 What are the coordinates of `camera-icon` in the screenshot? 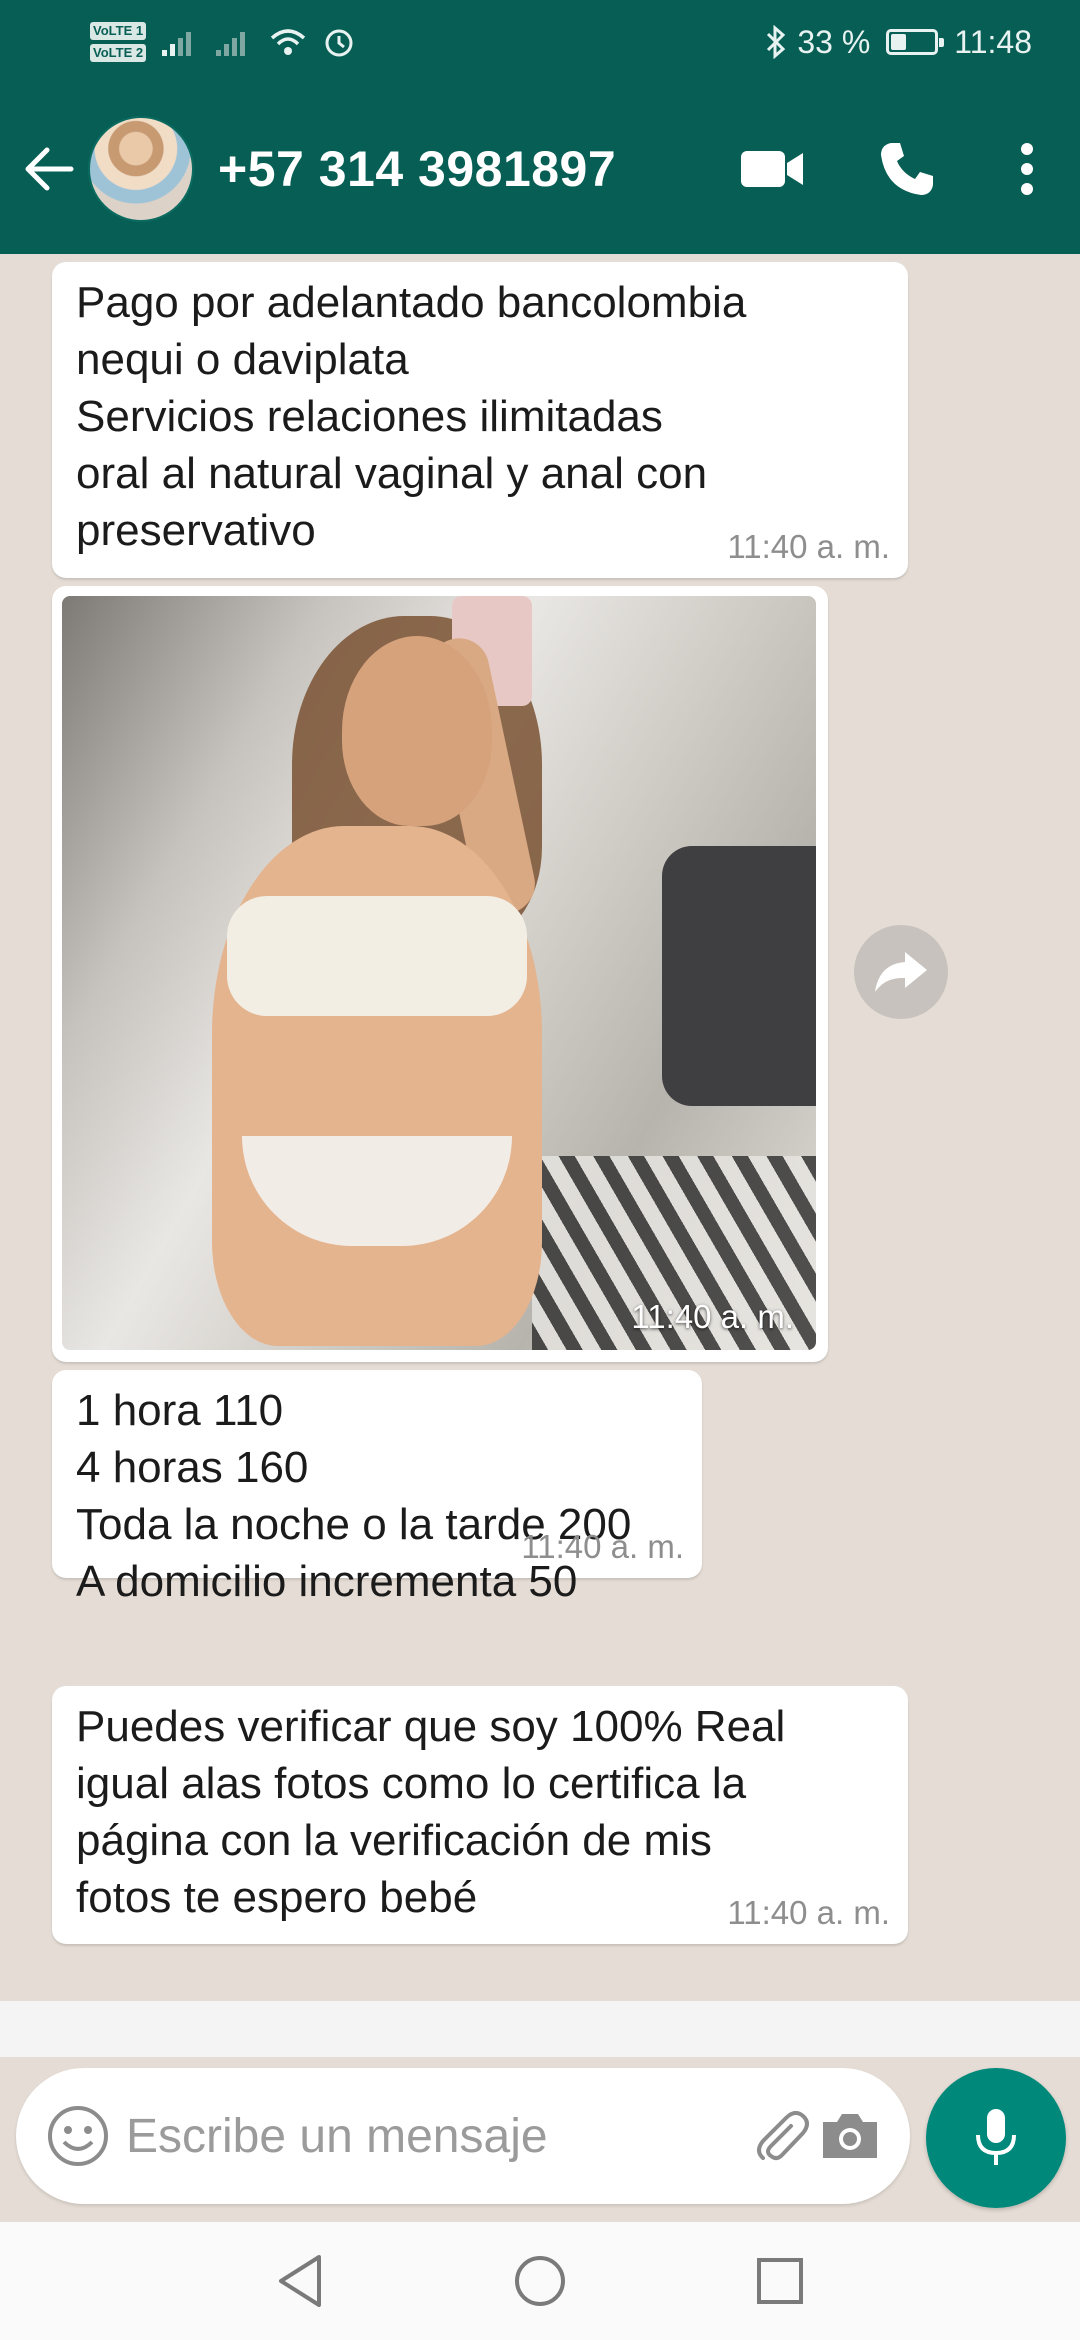 It's located at (849, 2136).